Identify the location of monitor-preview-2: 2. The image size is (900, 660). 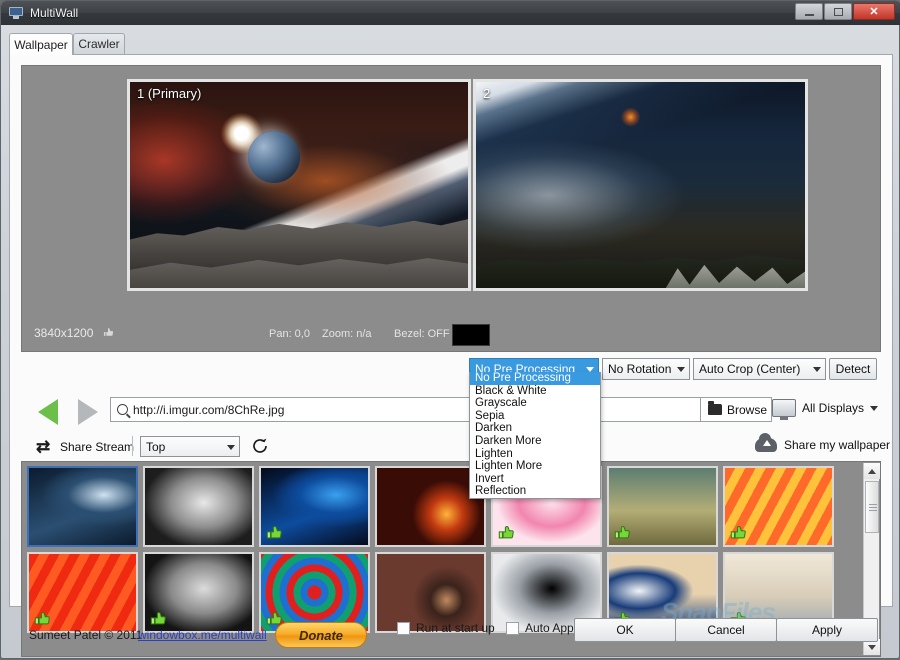
(640, 185).